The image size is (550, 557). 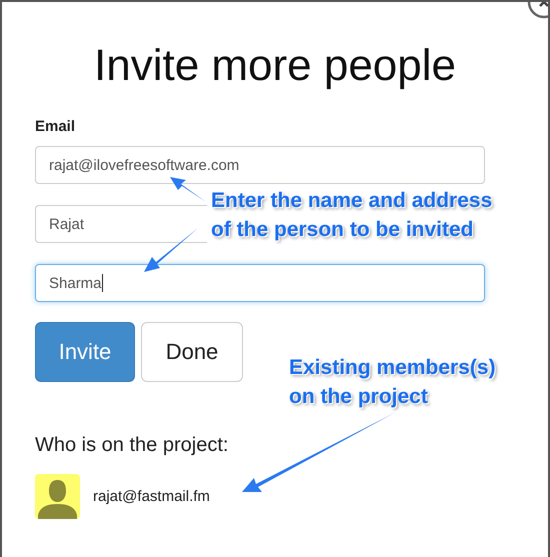 I want to click on input-field: Sharma, so click(x=260, y=283).